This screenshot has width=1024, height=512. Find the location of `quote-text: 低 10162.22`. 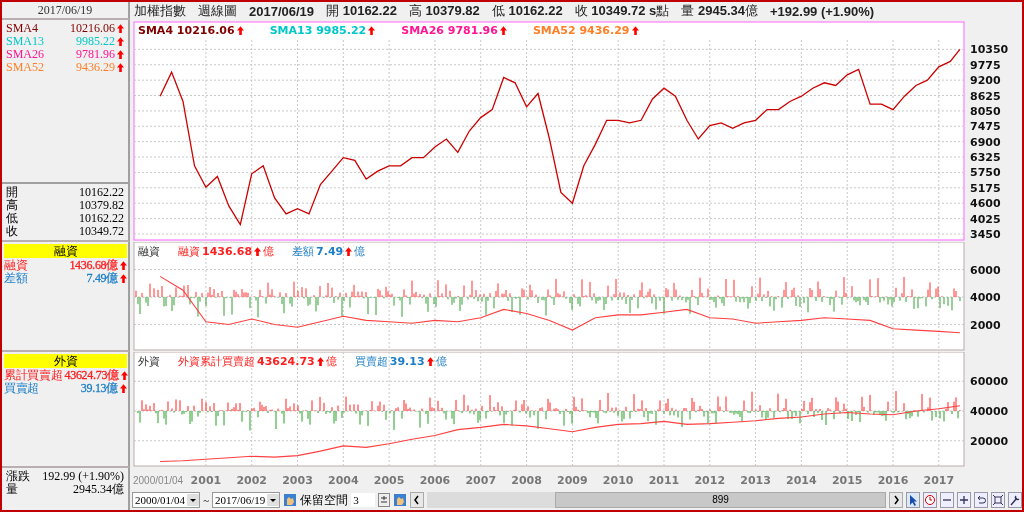

quote-text: 低 10162.22 is located at coordinates (527, 11).